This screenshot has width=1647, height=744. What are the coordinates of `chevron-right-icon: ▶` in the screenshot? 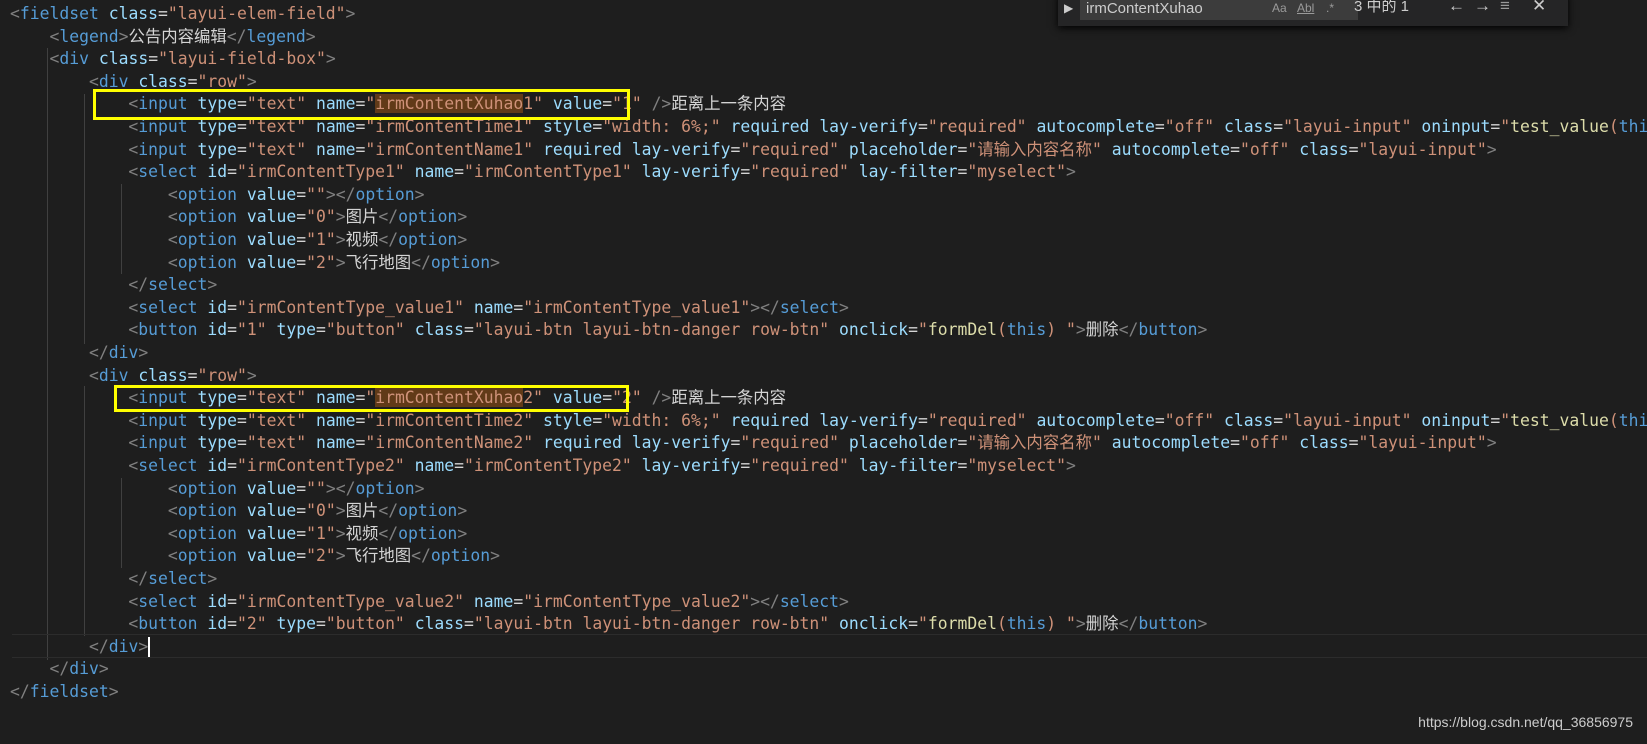 It's located at (1068, 8).